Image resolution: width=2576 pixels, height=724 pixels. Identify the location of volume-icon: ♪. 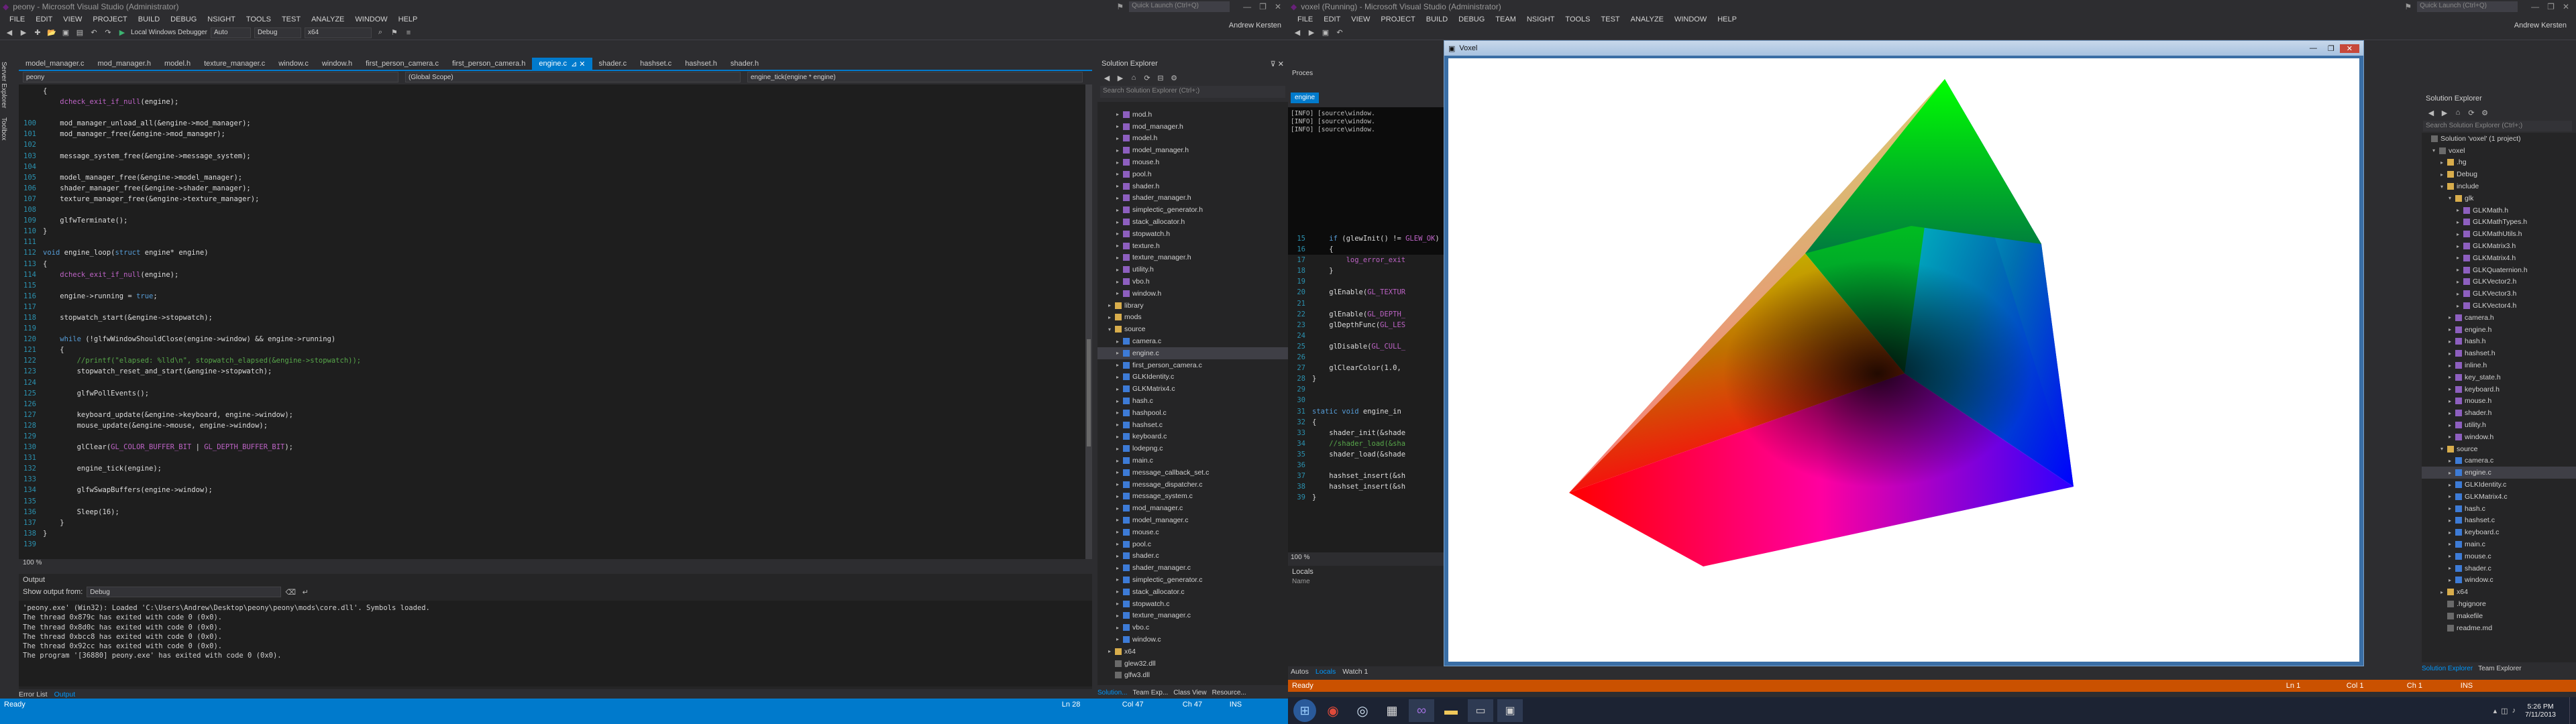
(2514, 711).